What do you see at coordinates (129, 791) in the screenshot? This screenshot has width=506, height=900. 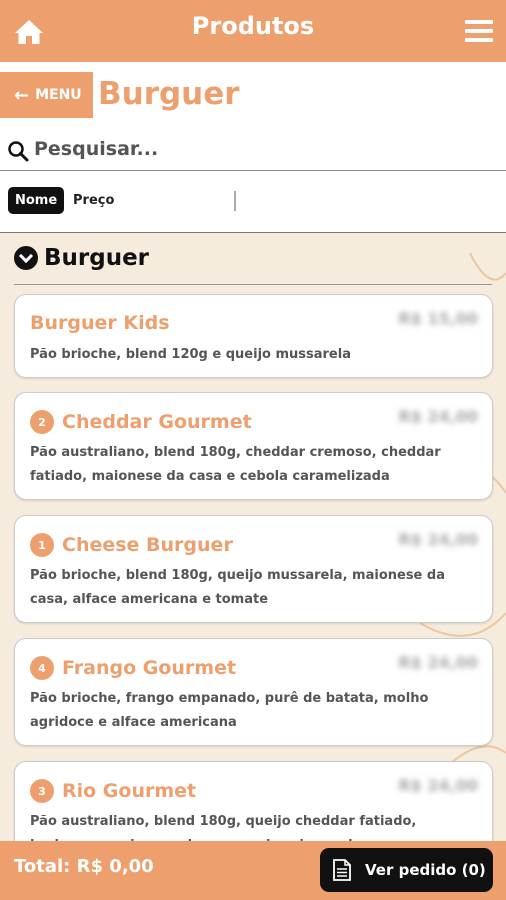 I see `product-name-text: Rio Gourmet` at bounding box center [129, 791].